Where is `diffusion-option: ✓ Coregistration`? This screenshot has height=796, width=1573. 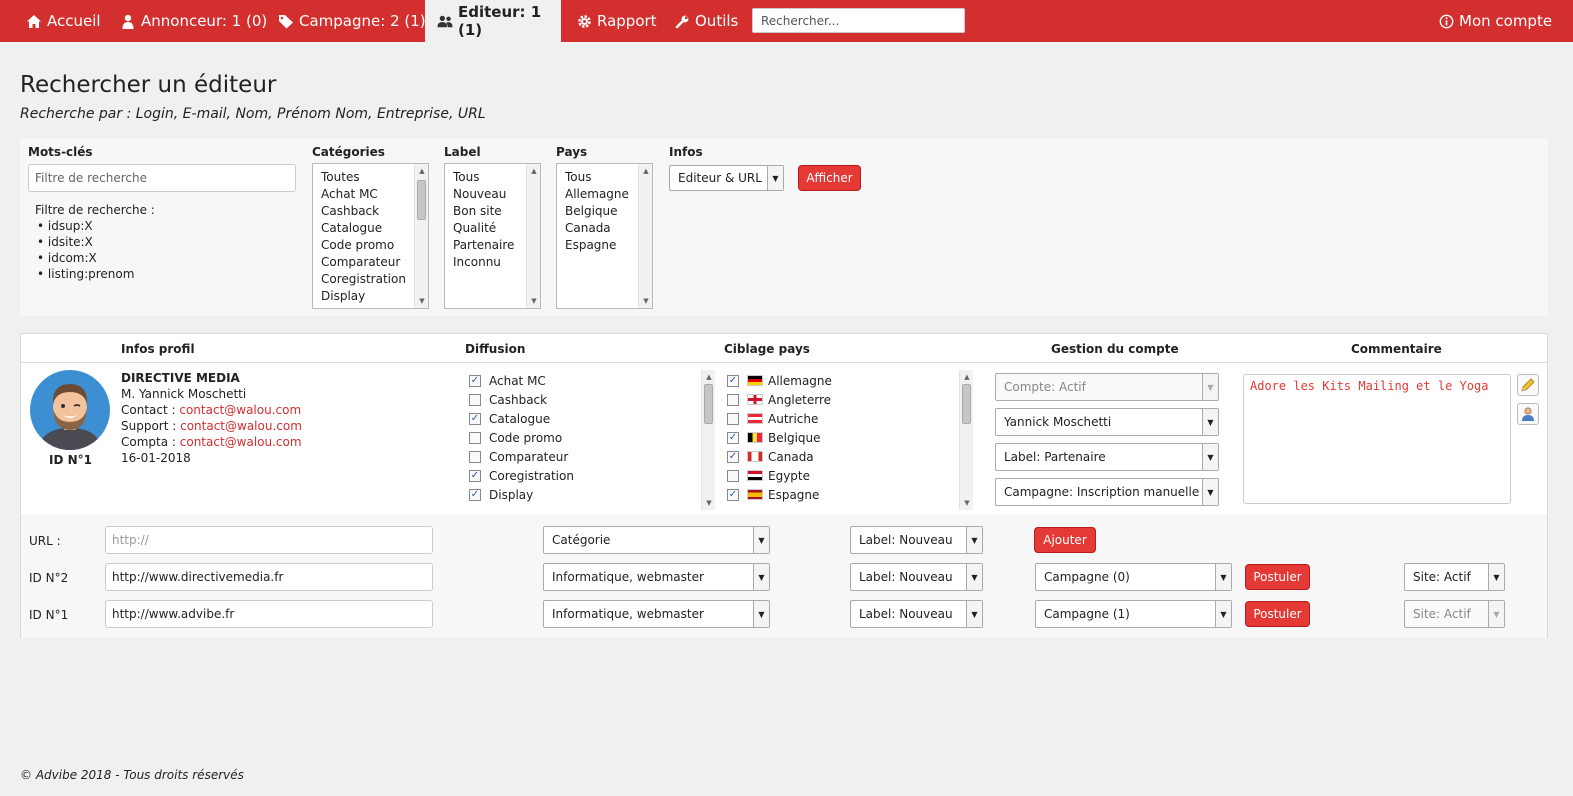
diffusion-option: ✓ Coregistration is located at coordinates (592, 475).